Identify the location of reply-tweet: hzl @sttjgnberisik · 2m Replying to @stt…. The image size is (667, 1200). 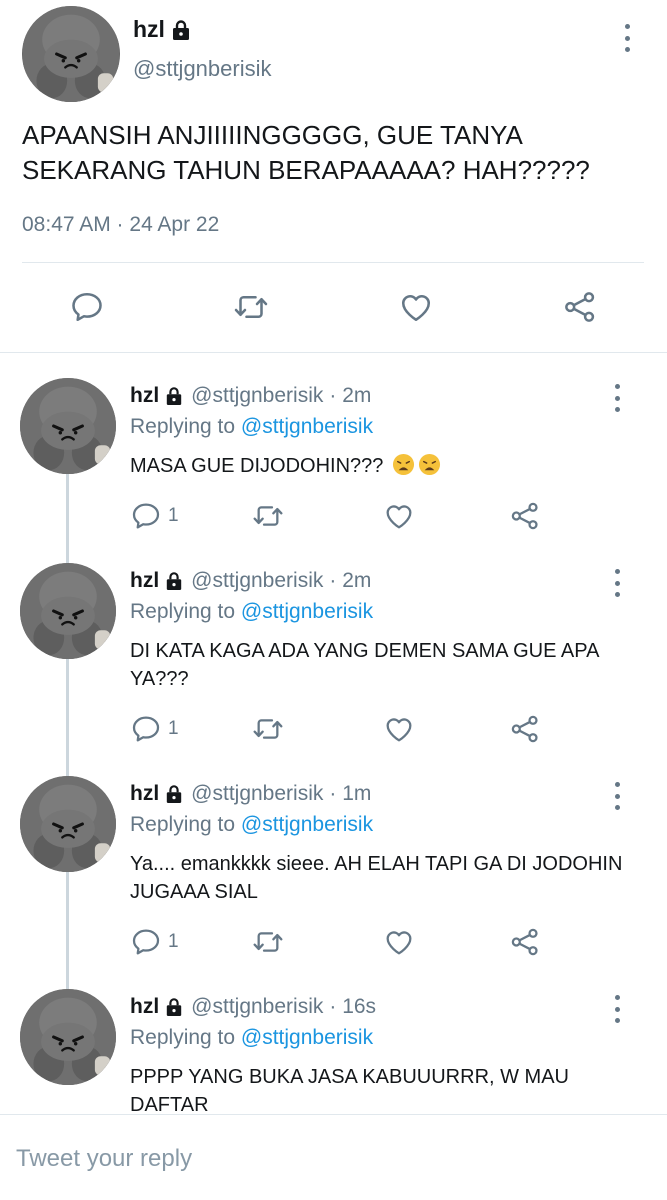
(333, 463).